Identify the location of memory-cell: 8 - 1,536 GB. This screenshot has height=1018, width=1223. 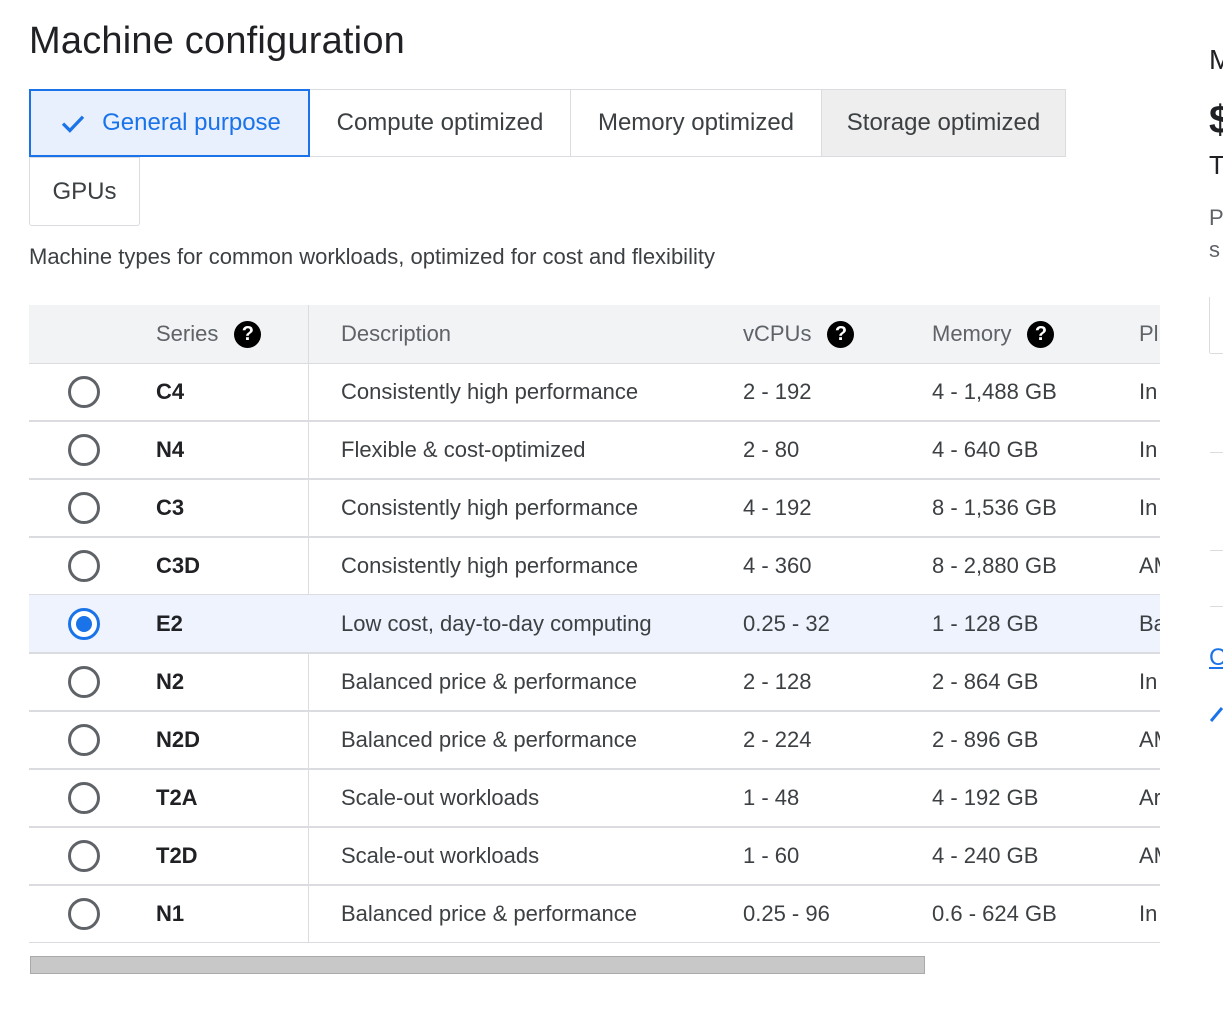
(994, 507).